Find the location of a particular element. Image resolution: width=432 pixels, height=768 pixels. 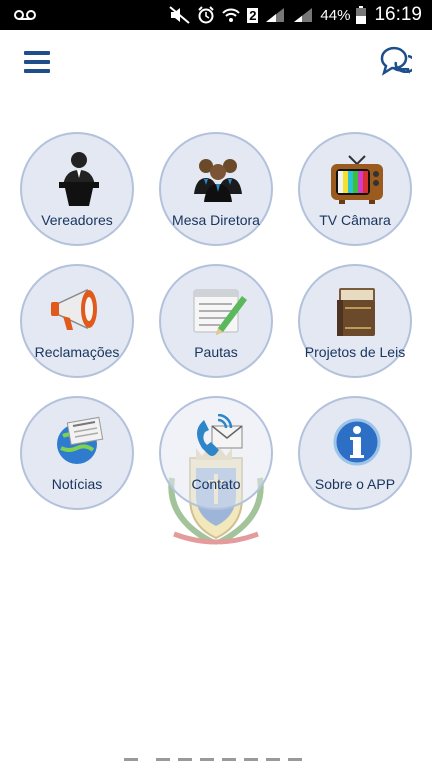

board-people-icon is located at coordinates (218, 180).